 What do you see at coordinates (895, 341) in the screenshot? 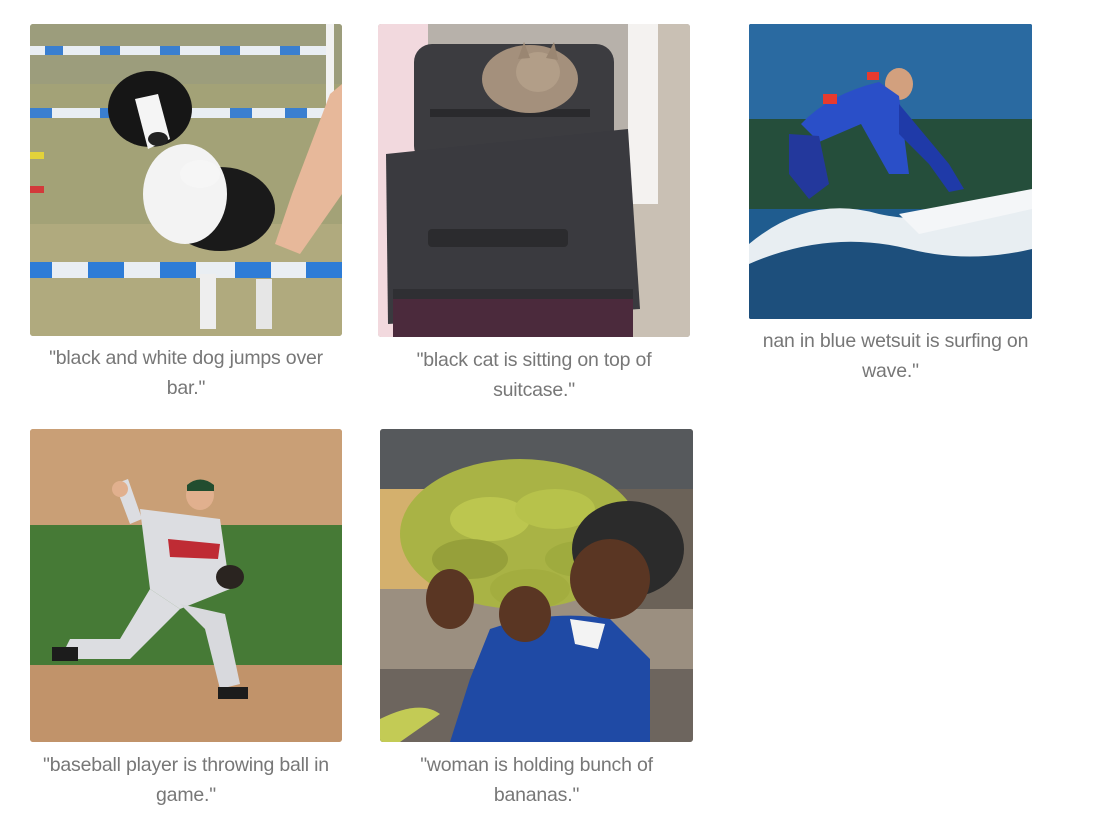
I see `surfer-caption-line1: nan in blue wetsuit is surfing on` at bounding box center [895, 341].